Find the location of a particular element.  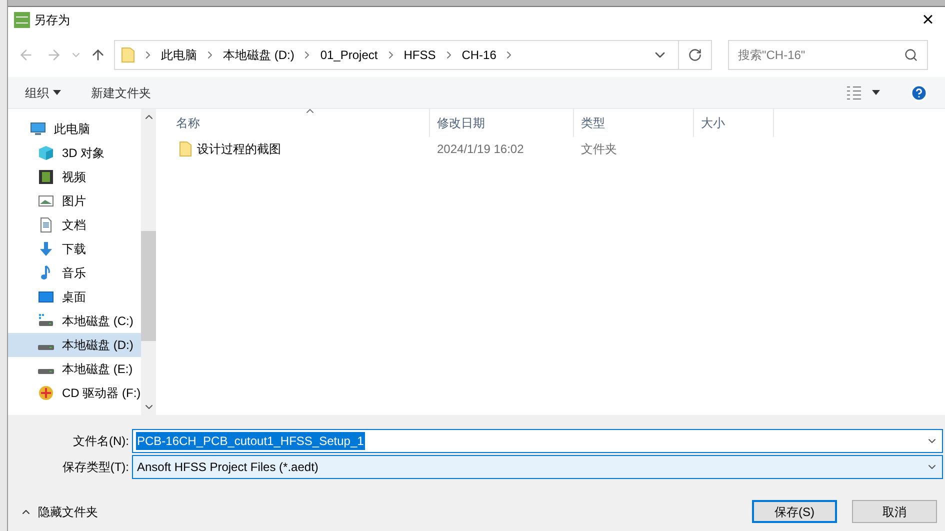

search-box: 搜索"CH-16" is located at coordinates (828, 55).